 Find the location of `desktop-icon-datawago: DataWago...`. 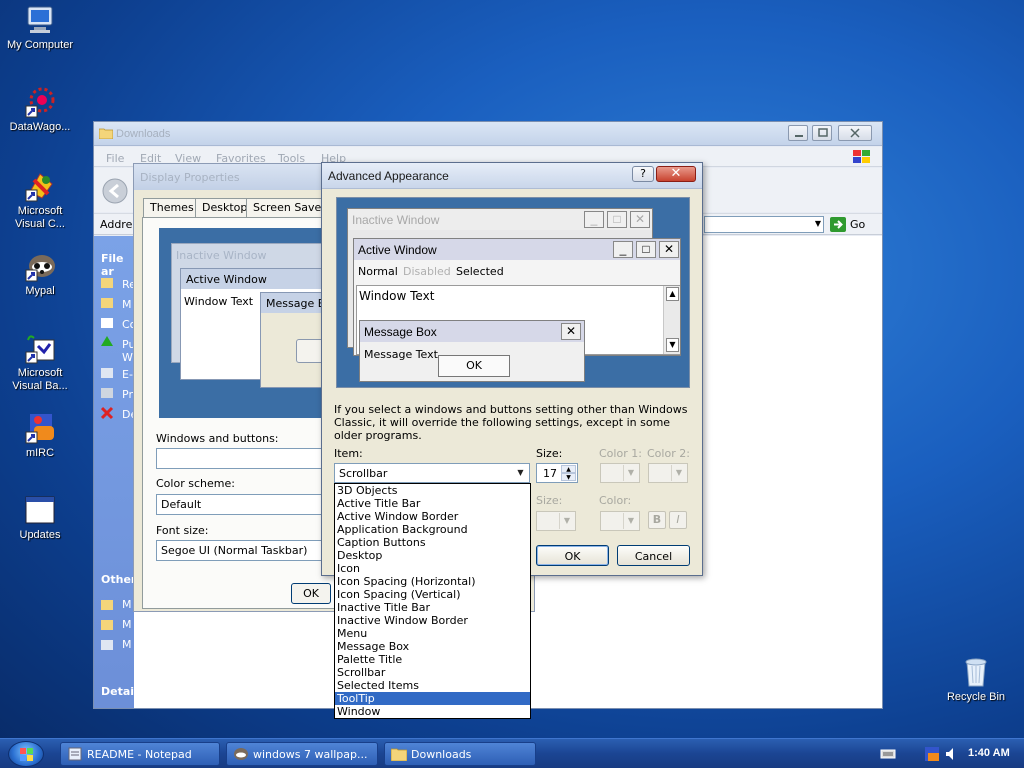

desktop-icon-datawago: DataWago... is located at coordinates (40, 110).